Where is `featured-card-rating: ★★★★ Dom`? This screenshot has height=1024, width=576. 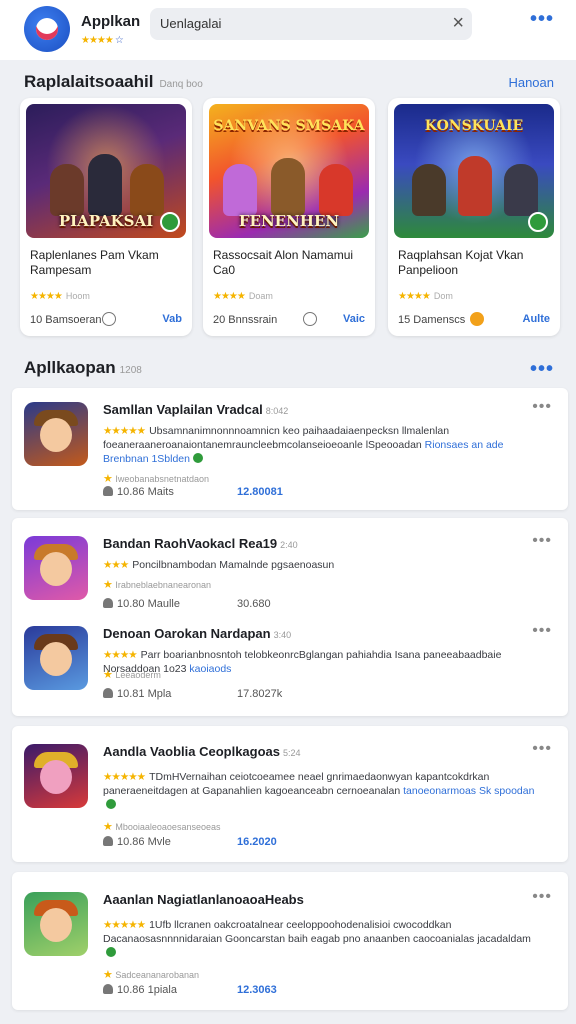
featured-card-rating: ★★★★ Dom is located at coordinates (425, 296).